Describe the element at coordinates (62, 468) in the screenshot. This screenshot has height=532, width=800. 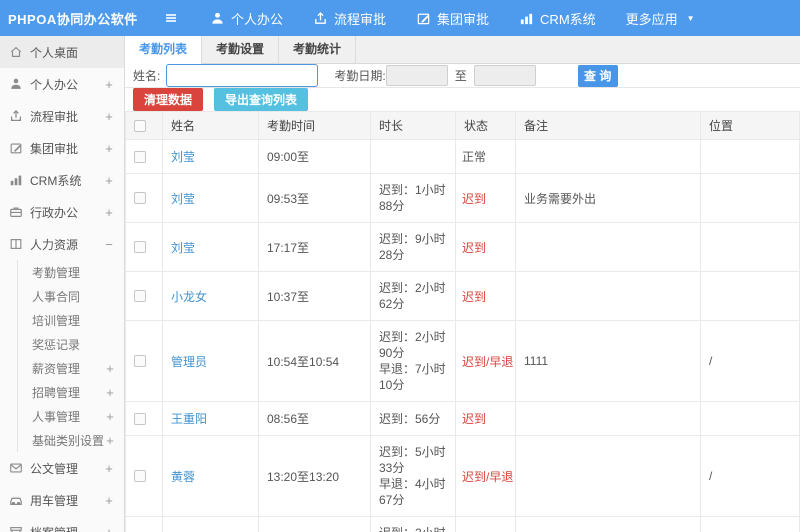
I see `sidebar-item-document-mgmt: 公文管理 +` at that location.